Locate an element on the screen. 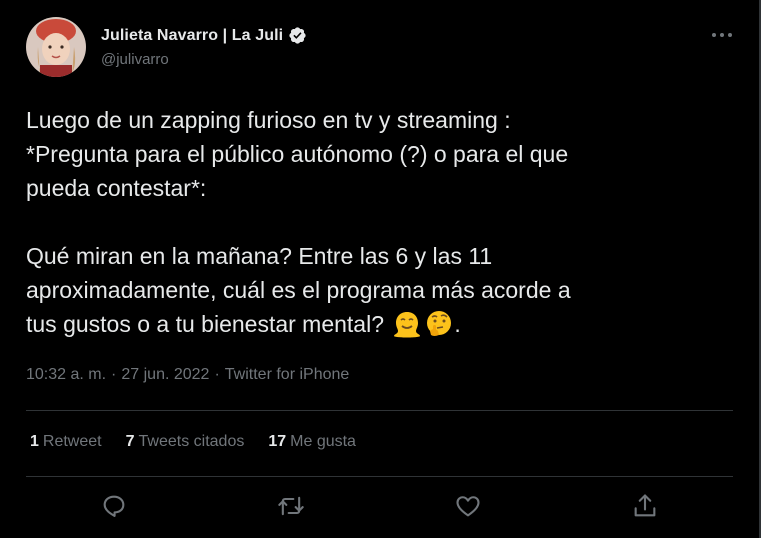  quotes-label: Tweets citados is located at coordinates (191, 441).